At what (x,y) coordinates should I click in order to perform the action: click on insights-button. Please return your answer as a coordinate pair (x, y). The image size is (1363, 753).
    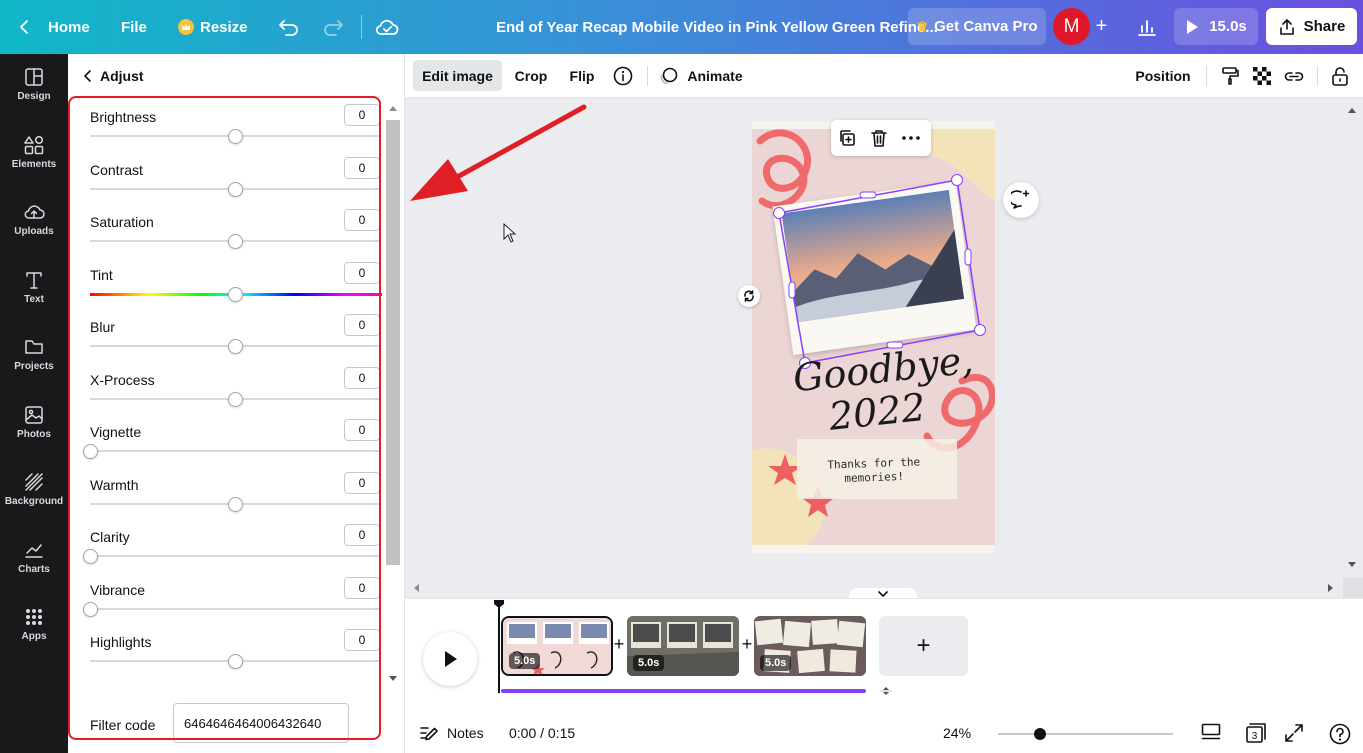
    Looking at the image, I should click on (1147, 27).